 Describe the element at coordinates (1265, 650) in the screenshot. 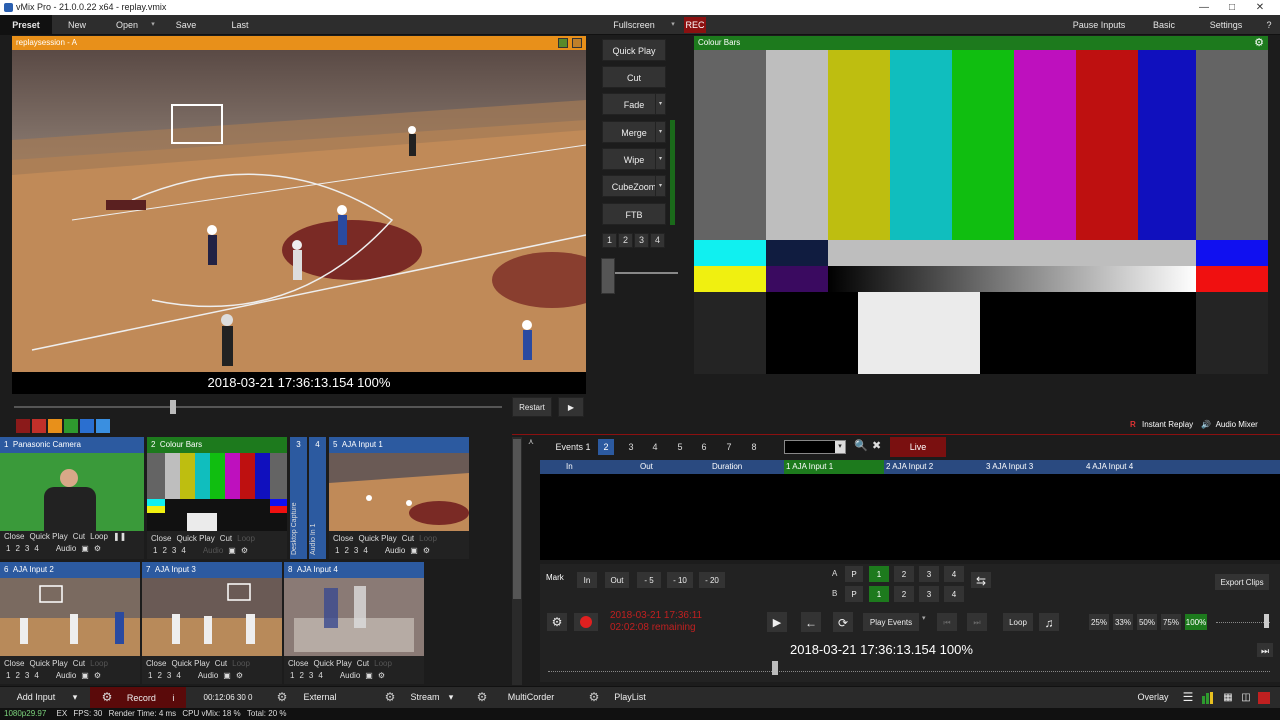

I see `go-to-end-icon: ⏭` at that location.